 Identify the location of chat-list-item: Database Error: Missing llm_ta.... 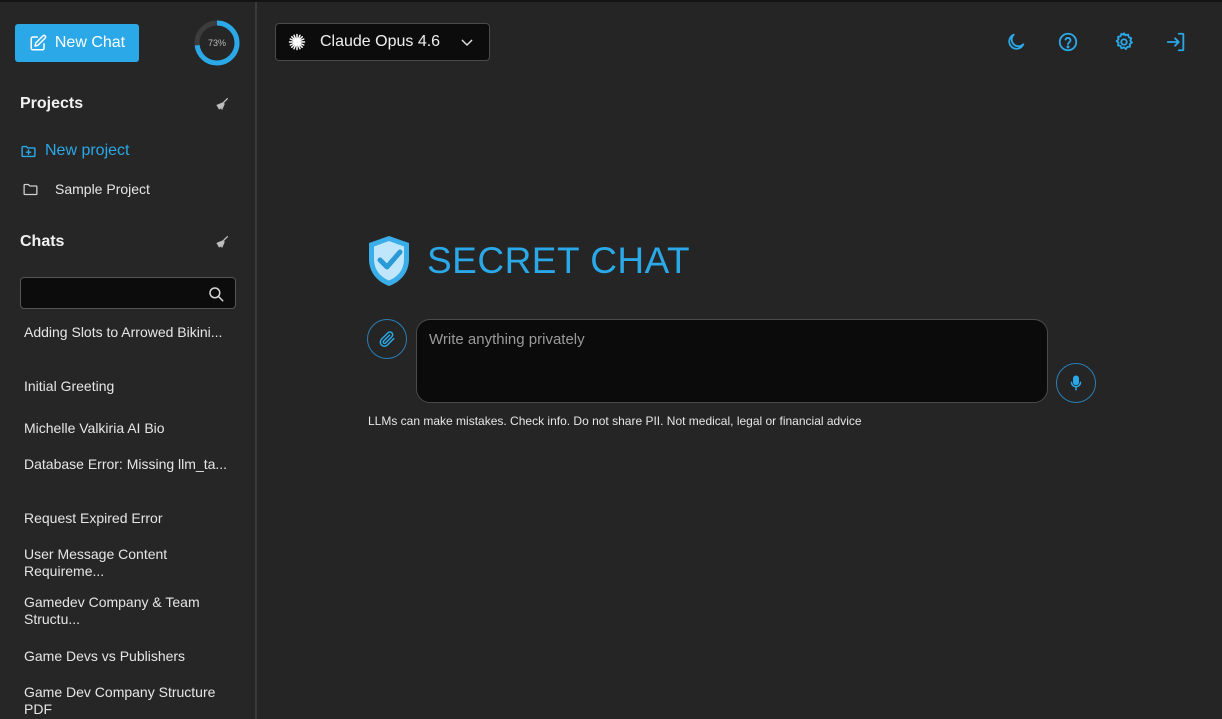
(131, 473).